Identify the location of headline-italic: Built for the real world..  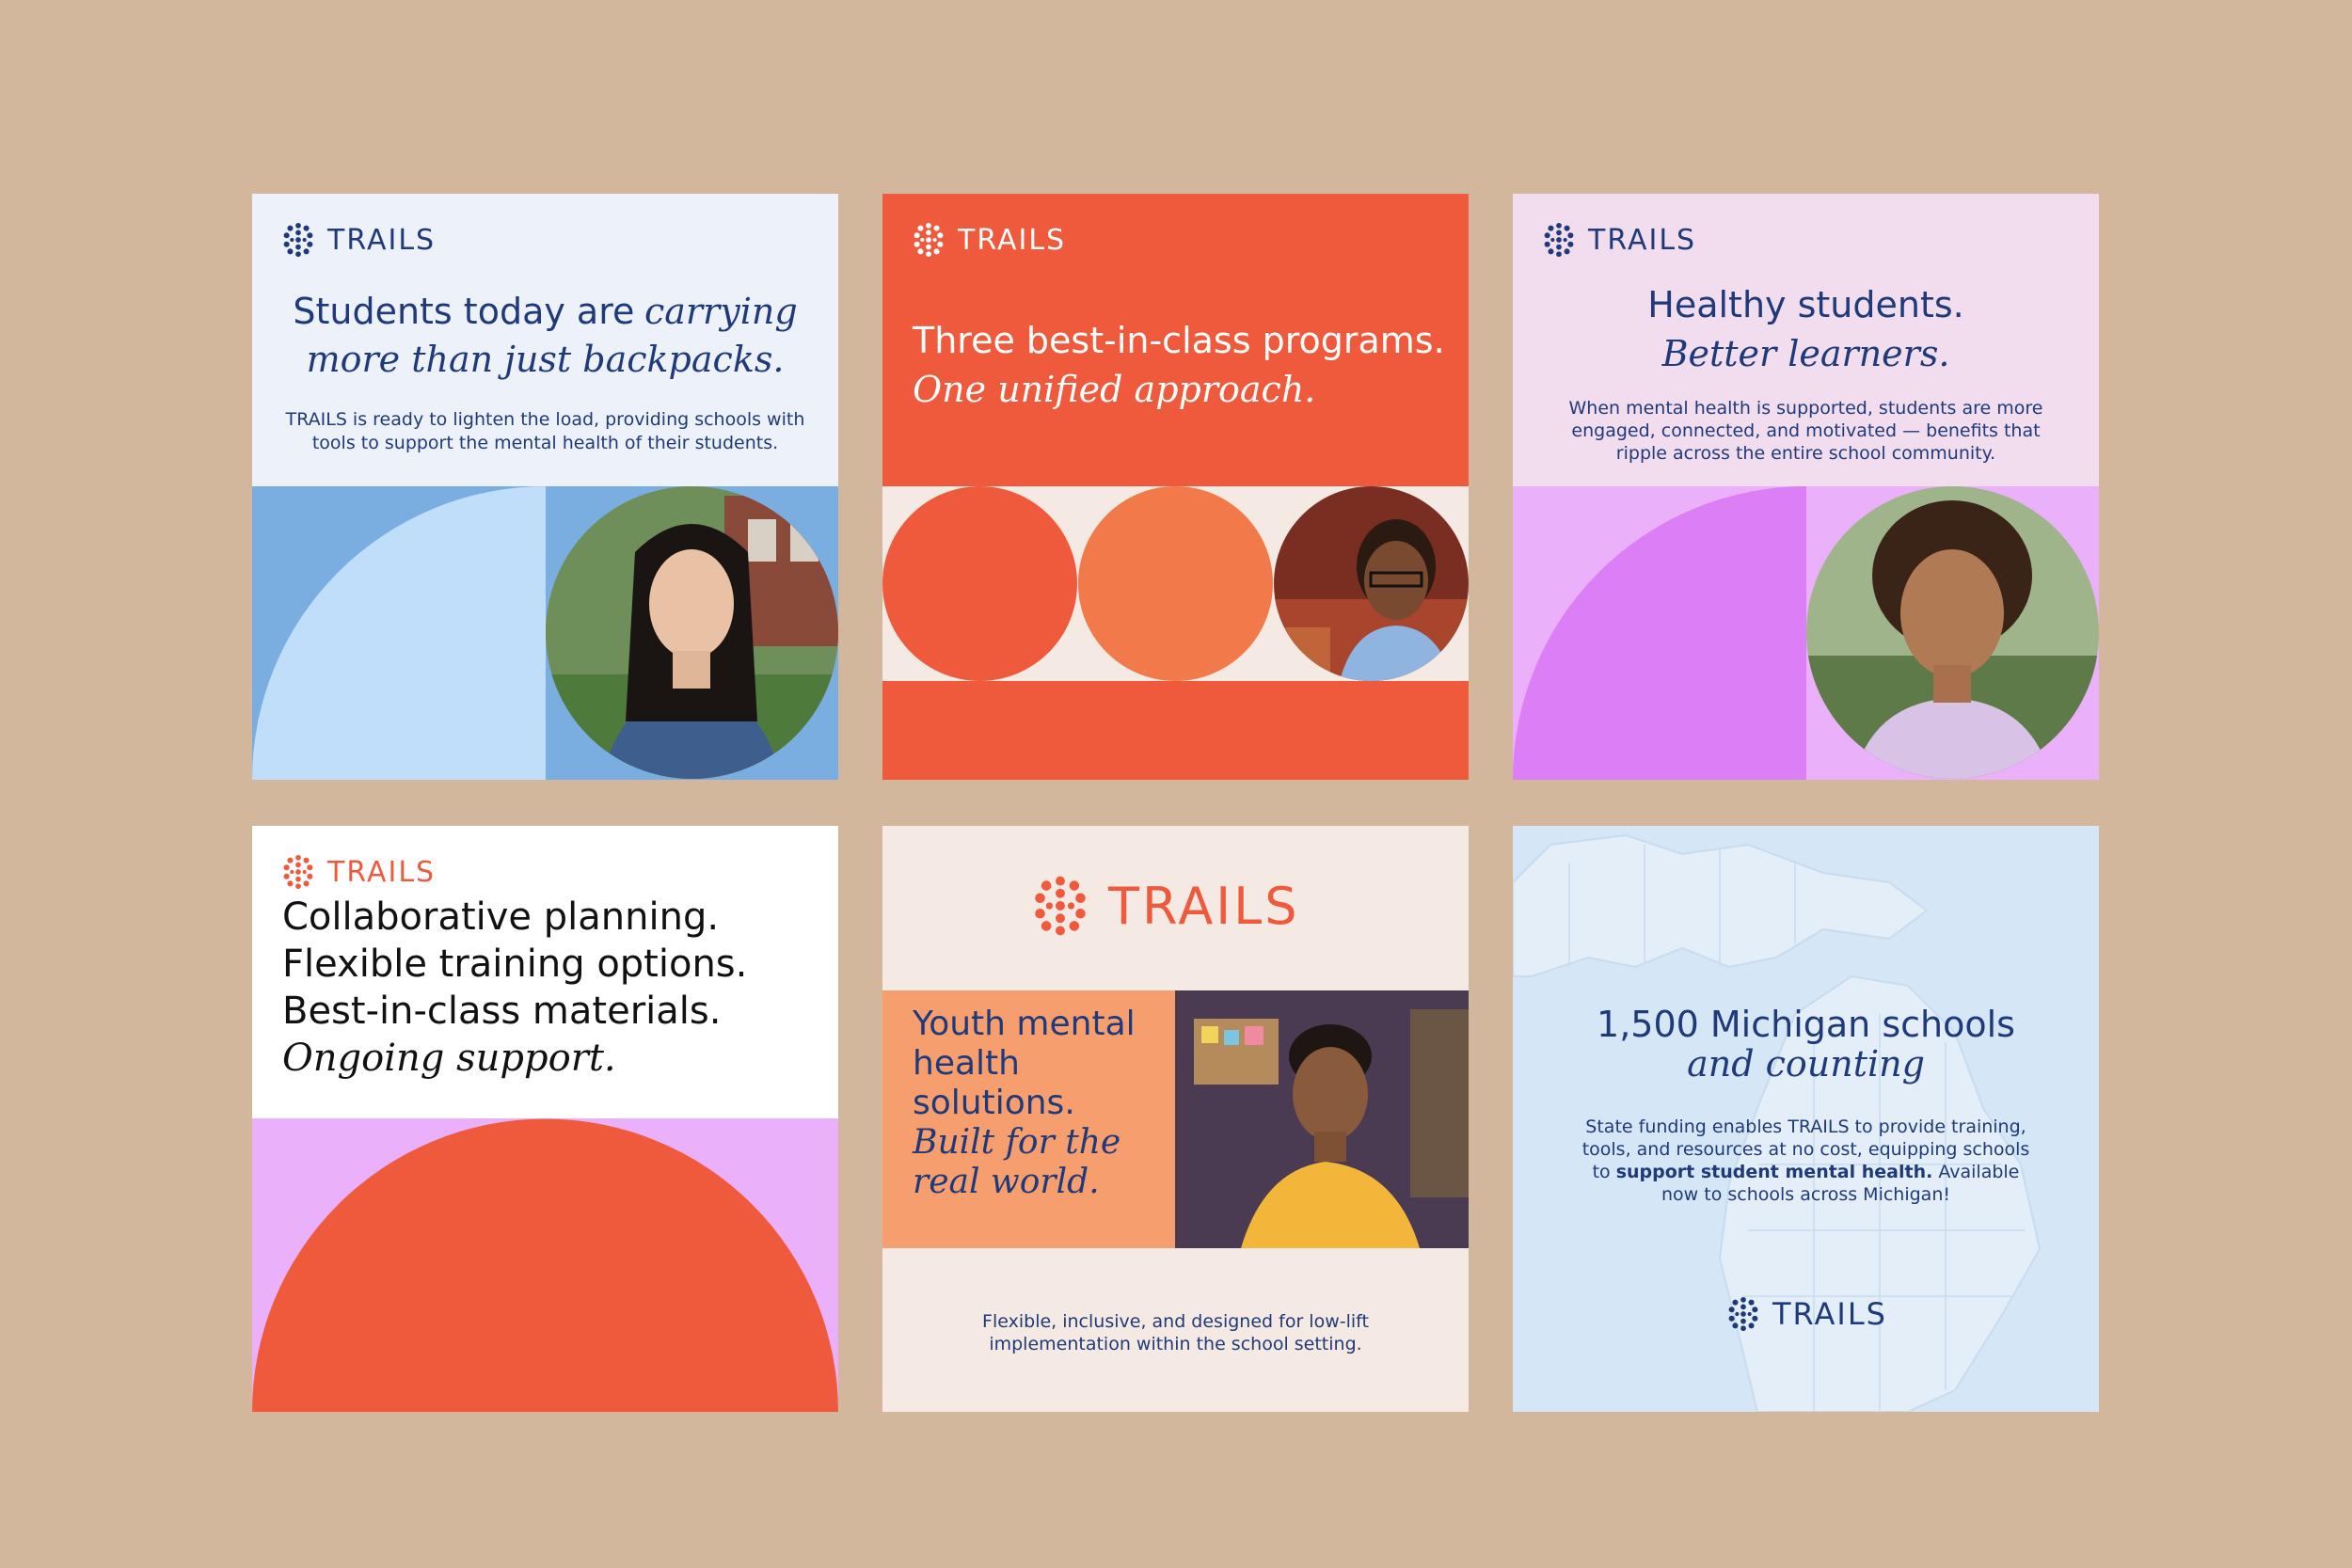
(1017, 1162).